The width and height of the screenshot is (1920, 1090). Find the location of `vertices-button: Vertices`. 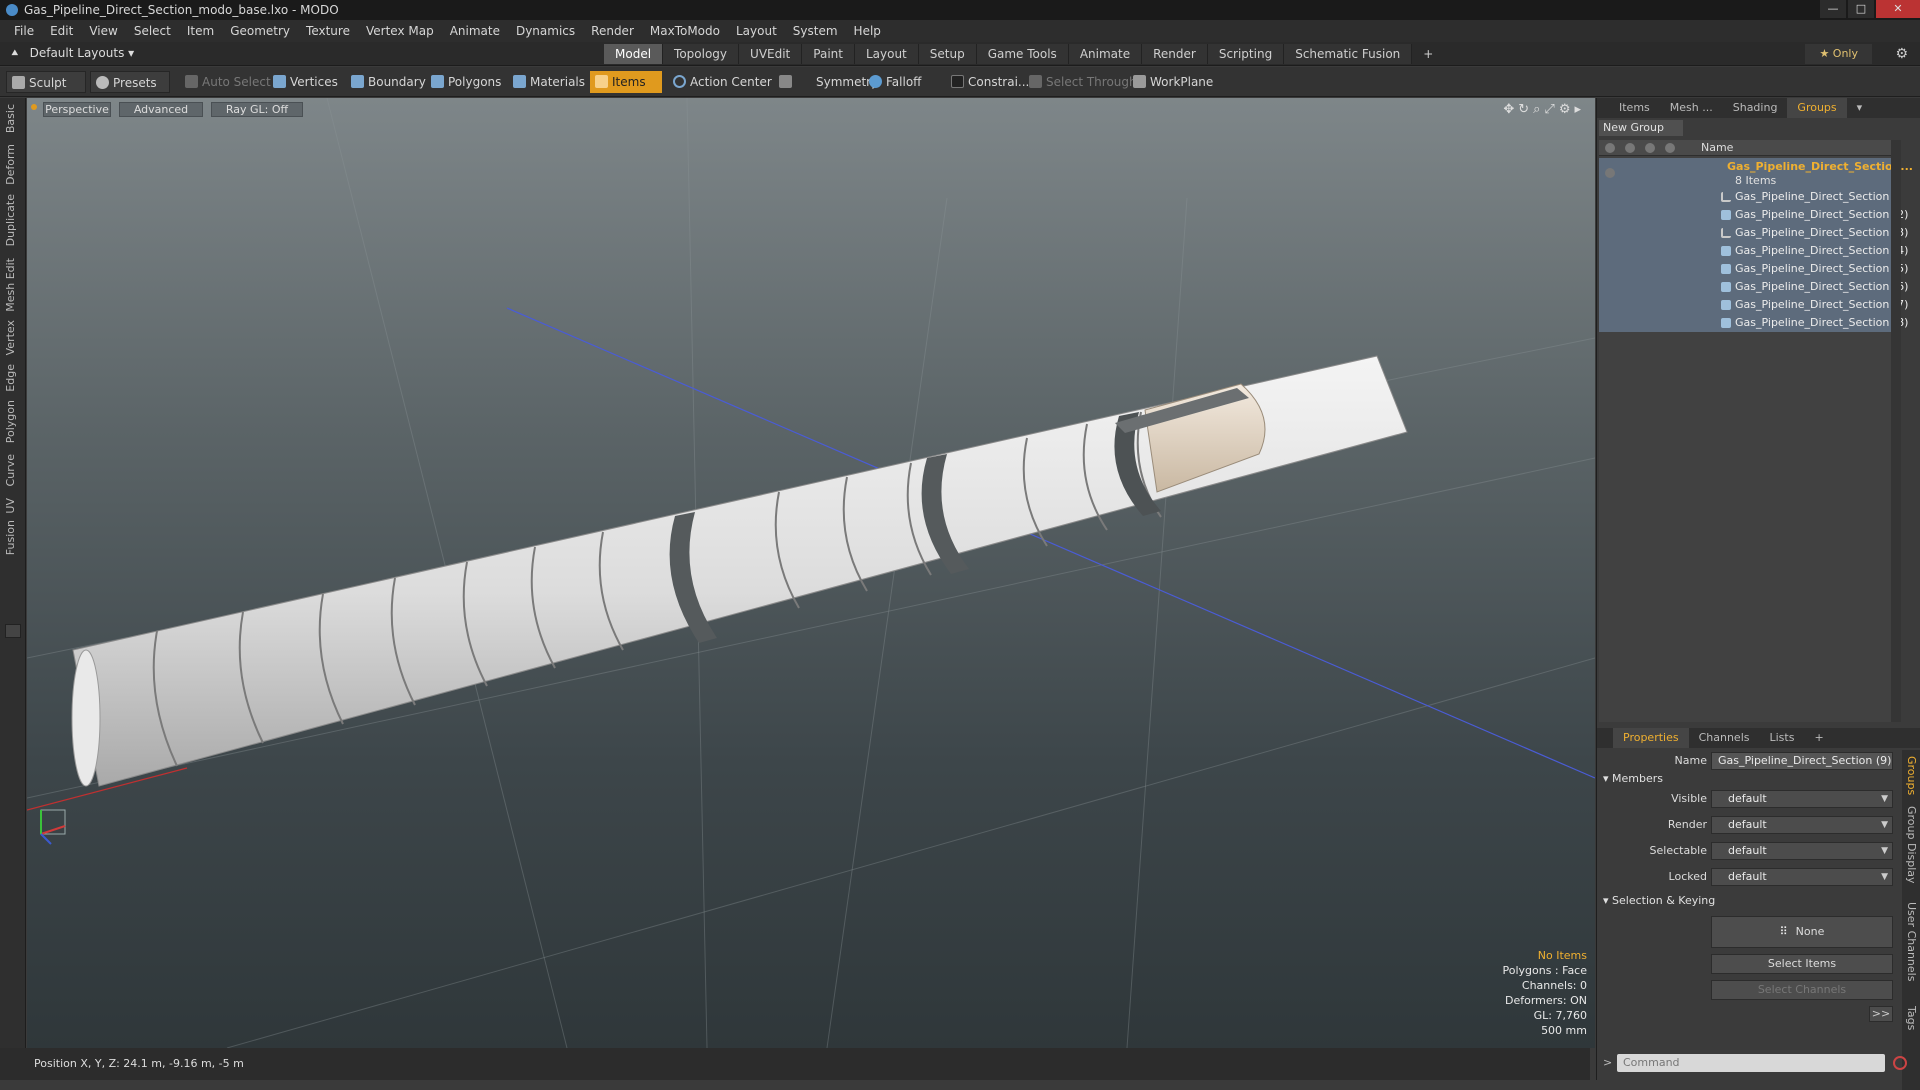

vertices-button: Vertices is located at coordinates (307, 82).